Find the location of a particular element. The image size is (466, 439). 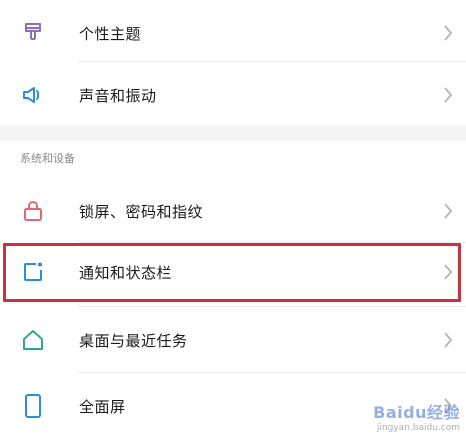

theme-brush-icon is located at coordinates (33, 33).